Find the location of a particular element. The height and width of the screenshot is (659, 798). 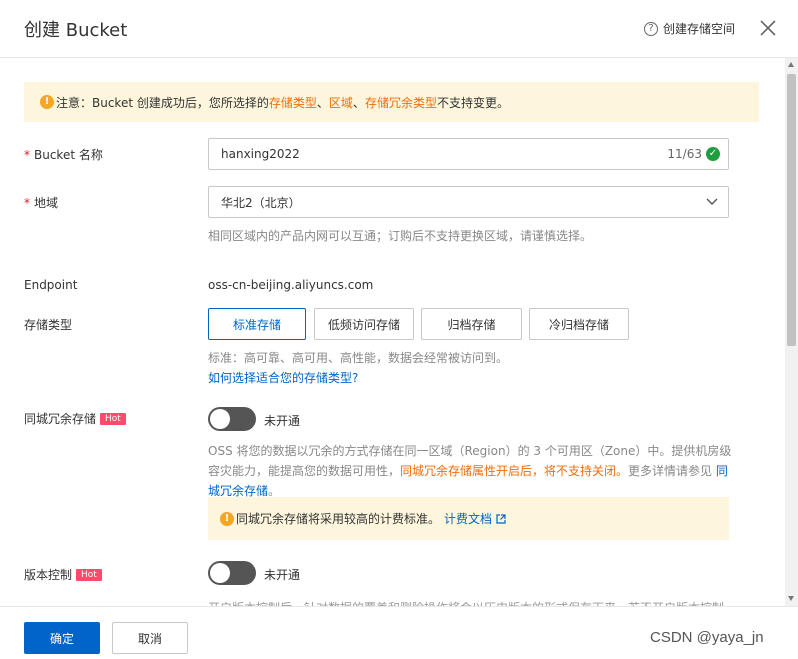

dialog-title: 创建 Bucket is located at coordinates (76, 30).